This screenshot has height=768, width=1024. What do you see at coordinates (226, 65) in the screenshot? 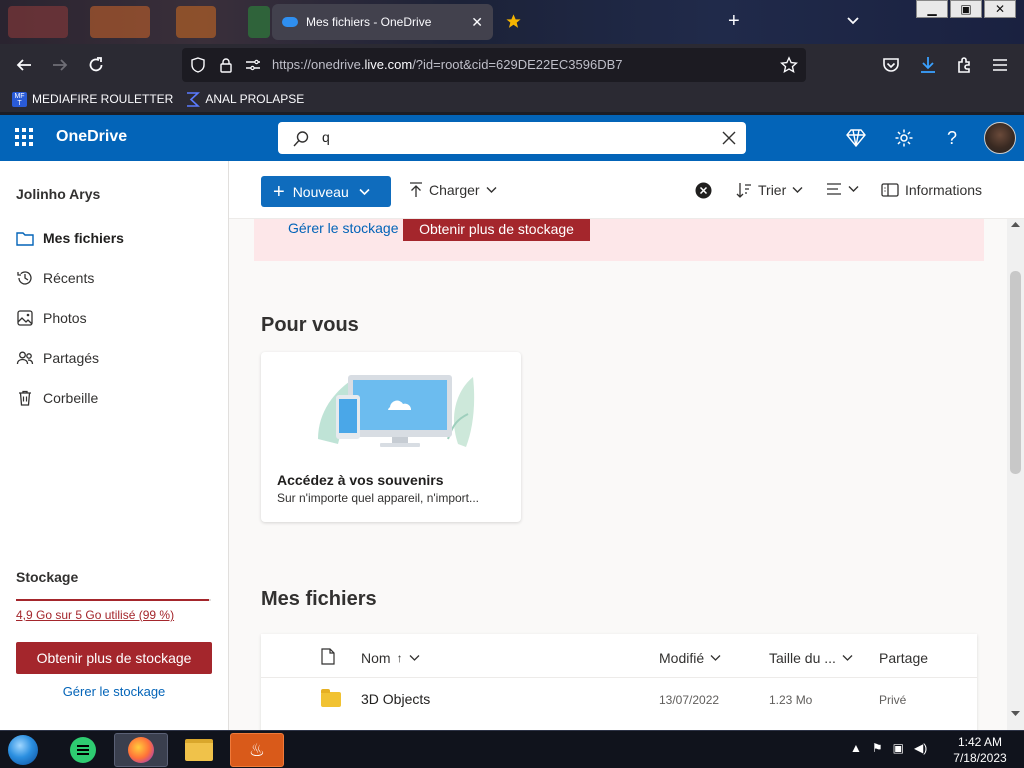
I see `lock-icon` at bounding box center [226, 65].